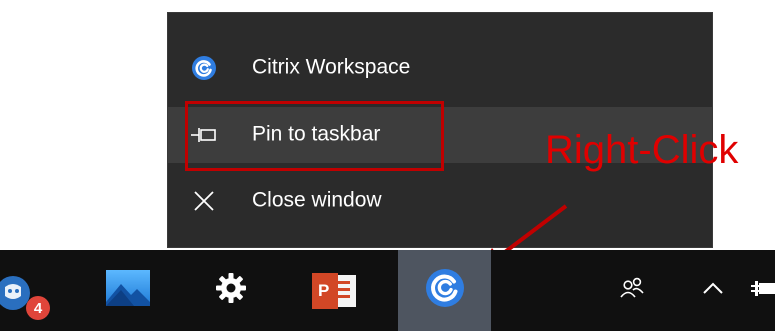 The image size is (775, 331). I want to click on notification-badge: 4, so click(38, 308).